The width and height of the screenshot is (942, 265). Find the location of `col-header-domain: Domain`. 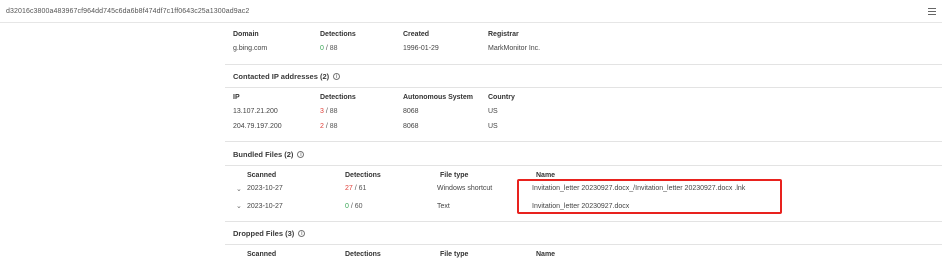

col-header-domain: Domain is located at coordinates (246, 34).